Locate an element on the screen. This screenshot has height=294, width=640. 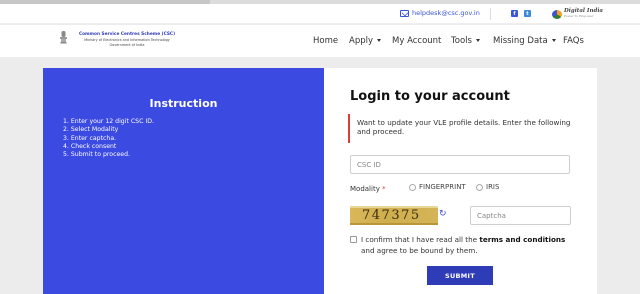
nav-my-account: My Account is located at coordinates (416, 41).